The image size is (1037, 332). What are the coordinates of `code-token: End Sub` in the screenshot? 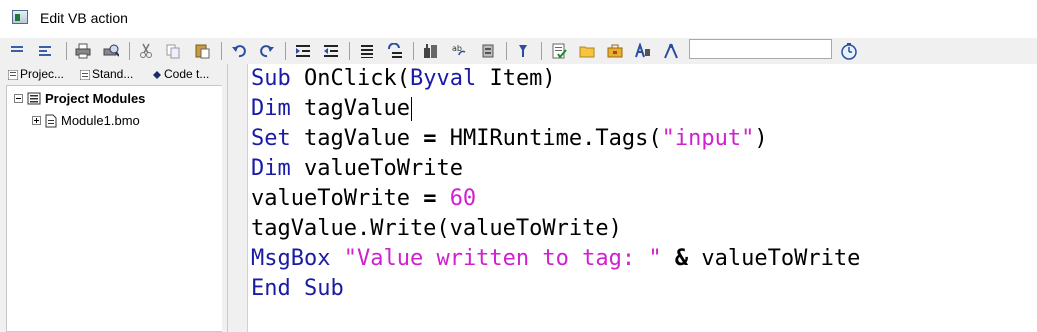 It's located at (297, 288).